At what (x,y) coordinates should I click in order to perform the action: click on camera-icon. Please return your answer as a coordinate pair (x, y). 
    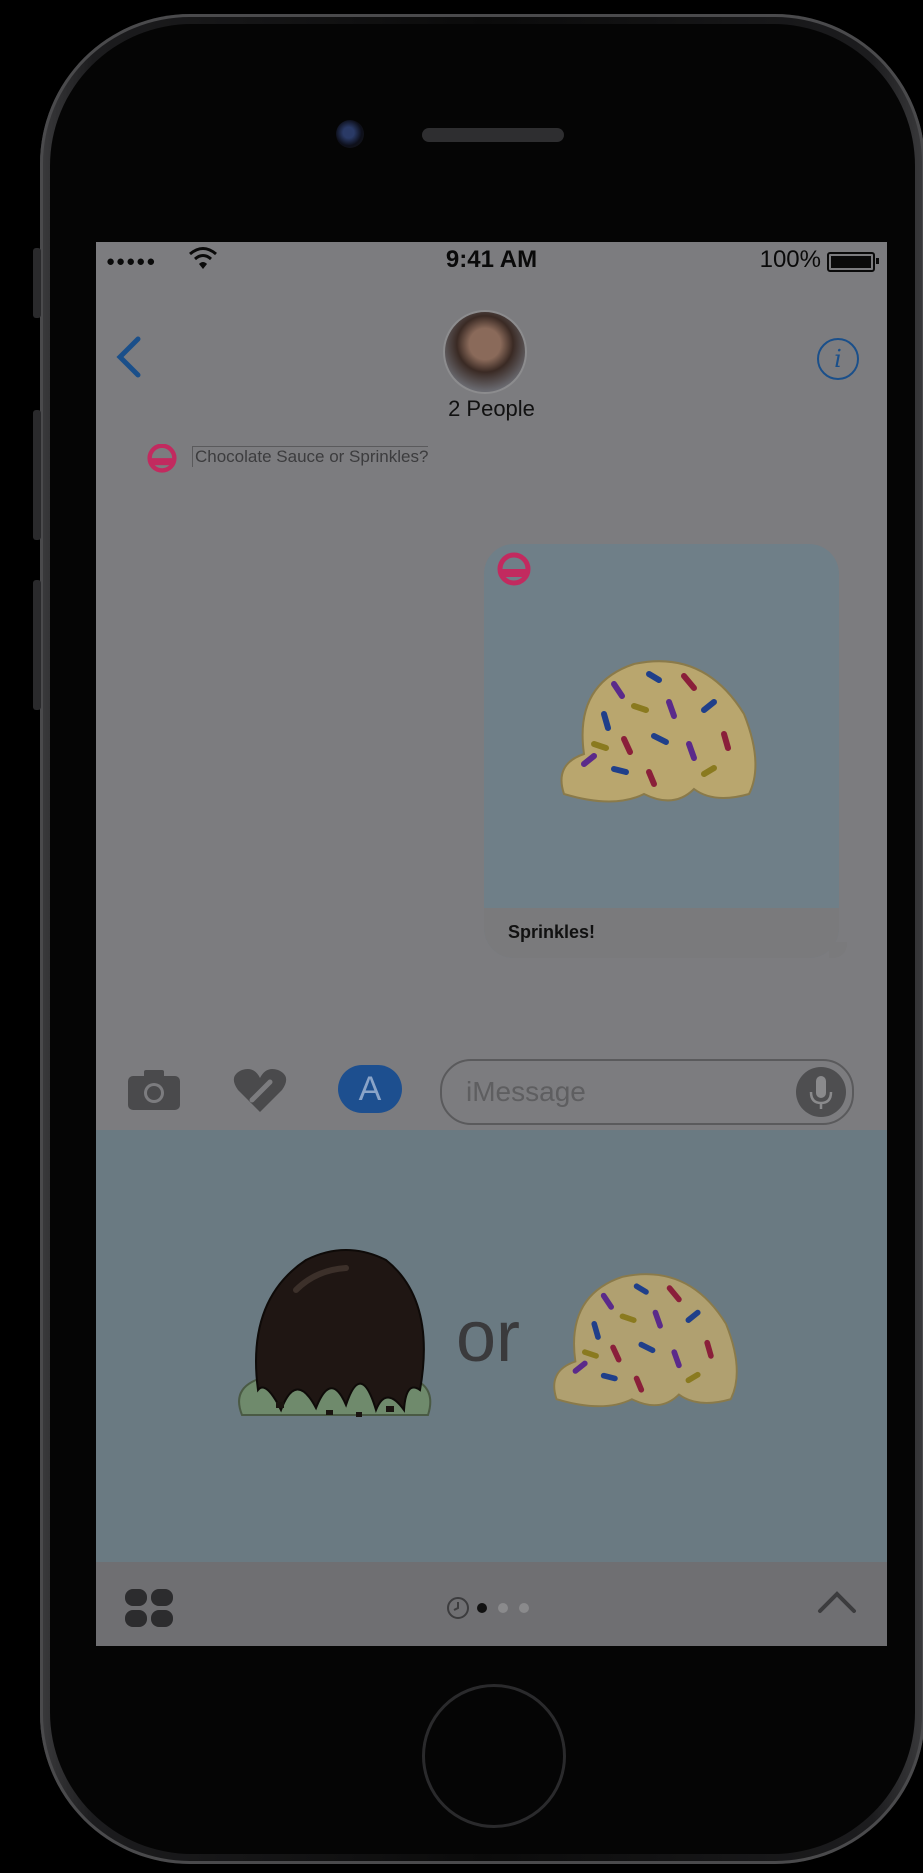
    Looking at the image, I should click on (154, 1090).